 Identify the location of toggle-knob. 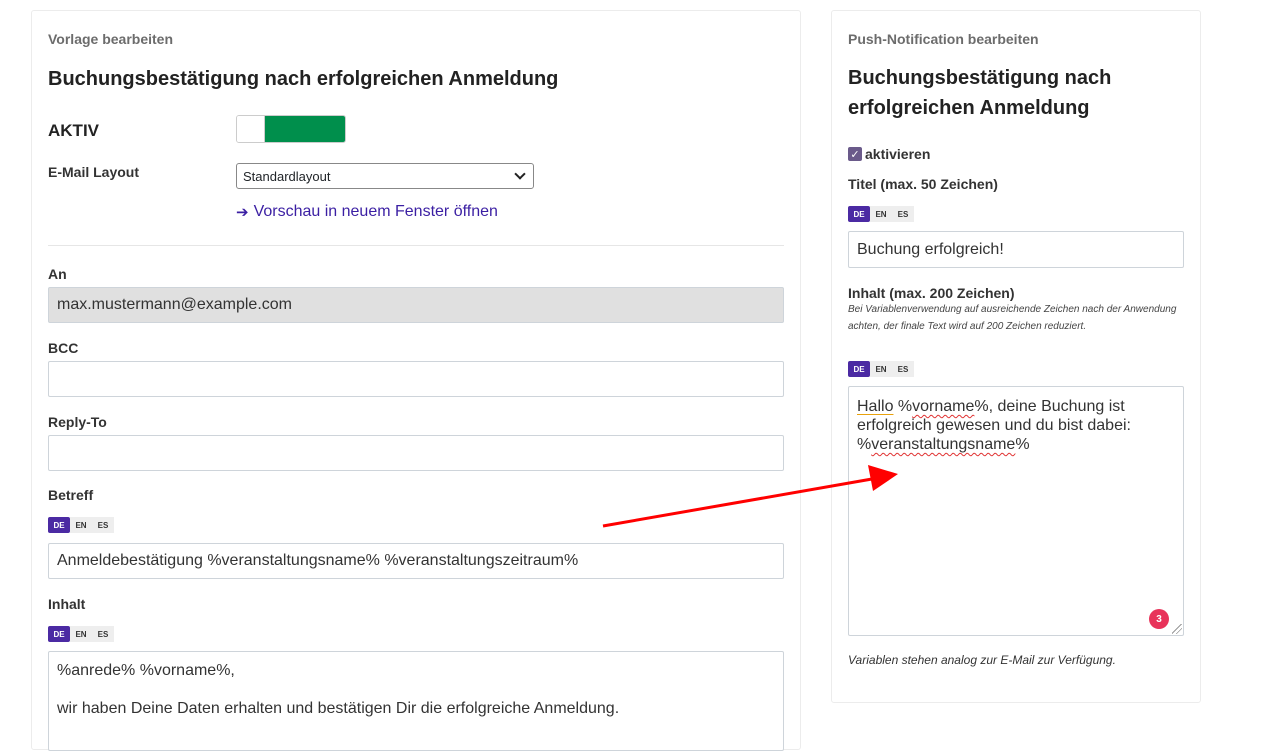
(251, 129).